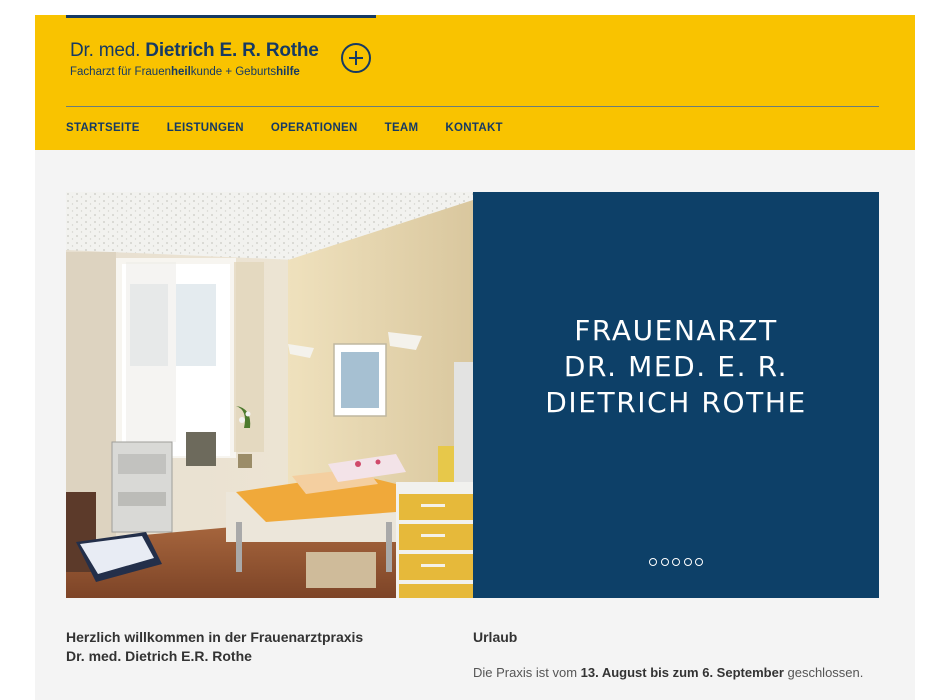 The height and width of the screenshot is (700, 945). I want to click on hero-title-line: DR. MED. E. R., so click(676, 366).